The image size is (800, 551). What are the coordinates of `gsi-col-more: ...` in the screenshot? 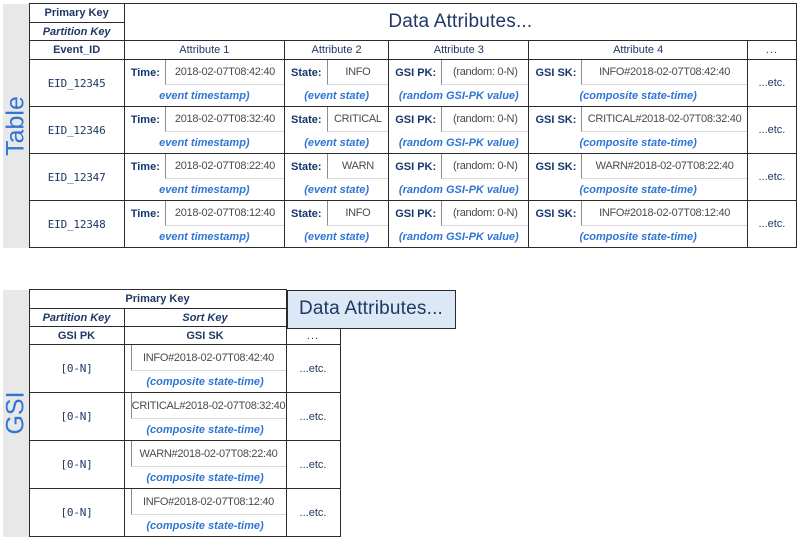 It's located at (313, 335).